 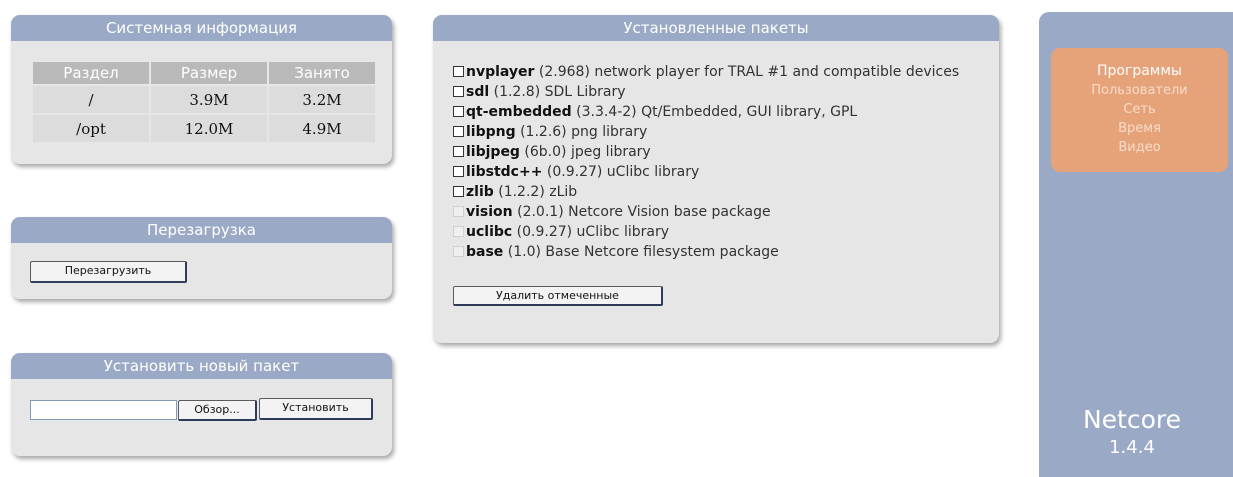 What do you see at coordinates (1139, 71) in the screenshot?
I see `nav-item-programs: Программы` at bounding box center [1139, 71].